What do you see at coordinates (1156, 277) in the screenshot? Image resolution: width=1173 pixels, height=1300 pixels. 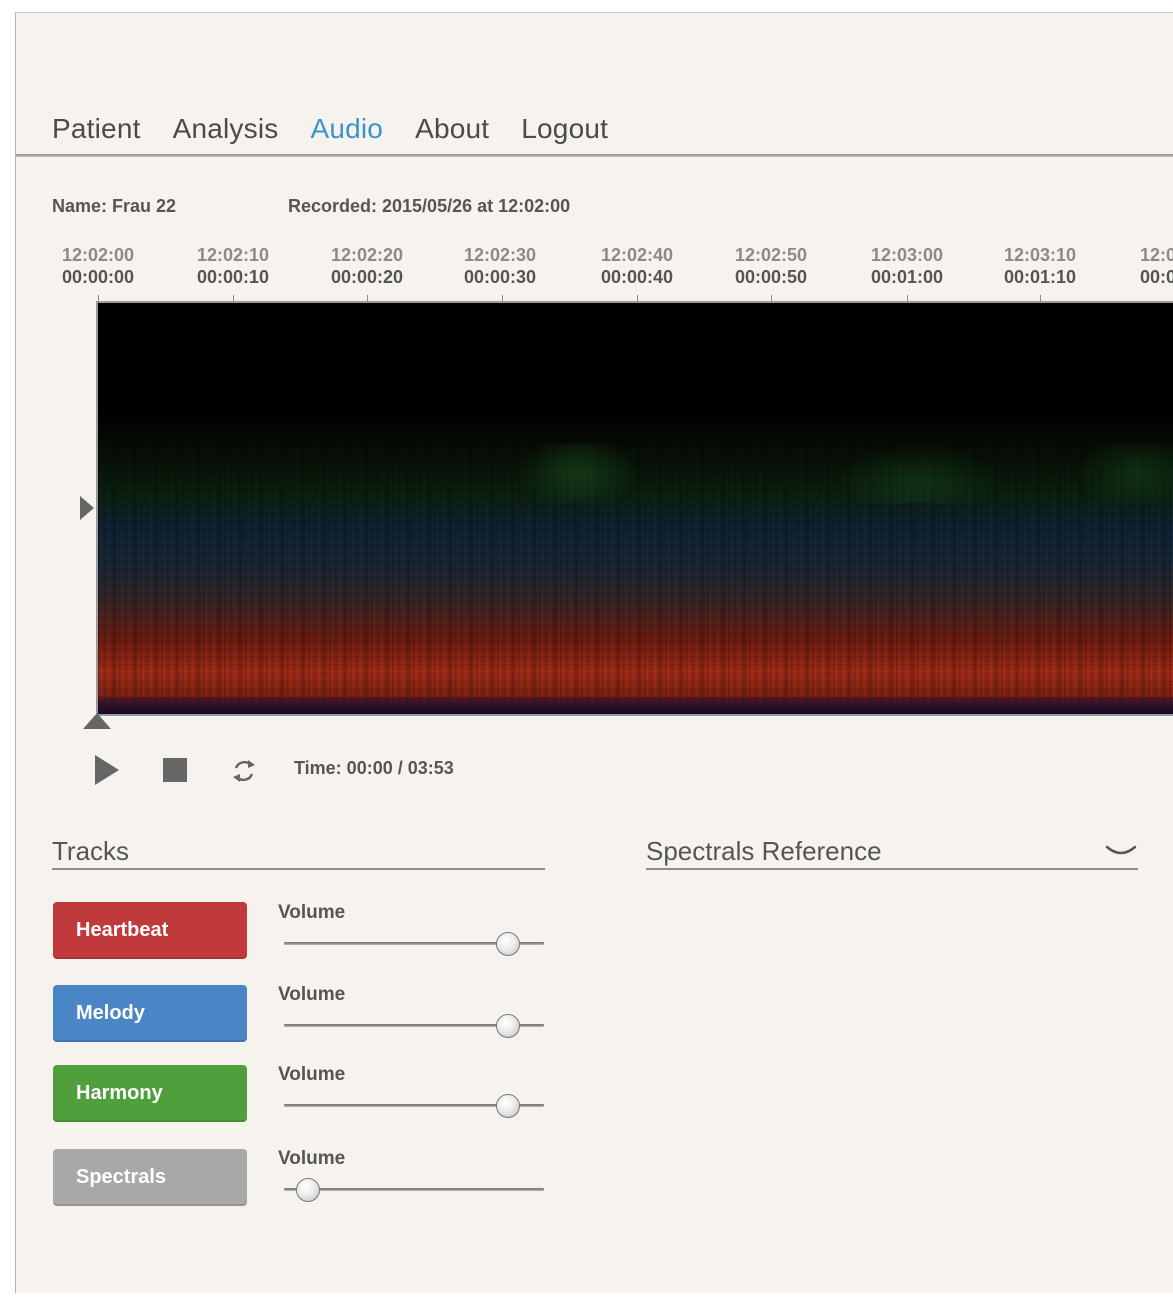 I see `tick-relative-time: 00:01:20` at bounding box center [1156, 277].